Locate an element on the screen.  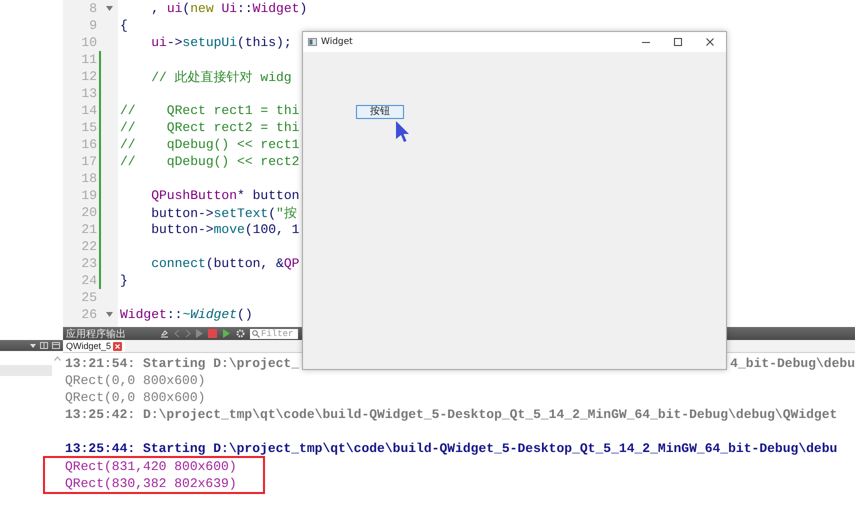
line-number: 13 is located at coordinates (88, 93).